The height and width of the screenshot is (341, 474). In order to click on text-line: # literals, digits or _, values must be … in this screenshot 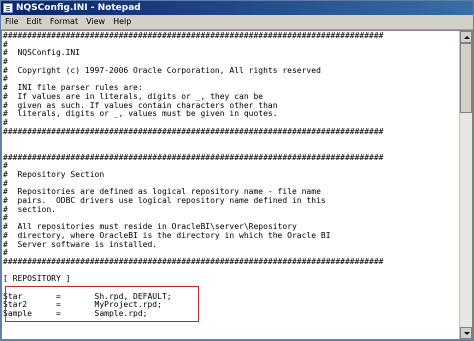, I will do `click(140, 114)`.